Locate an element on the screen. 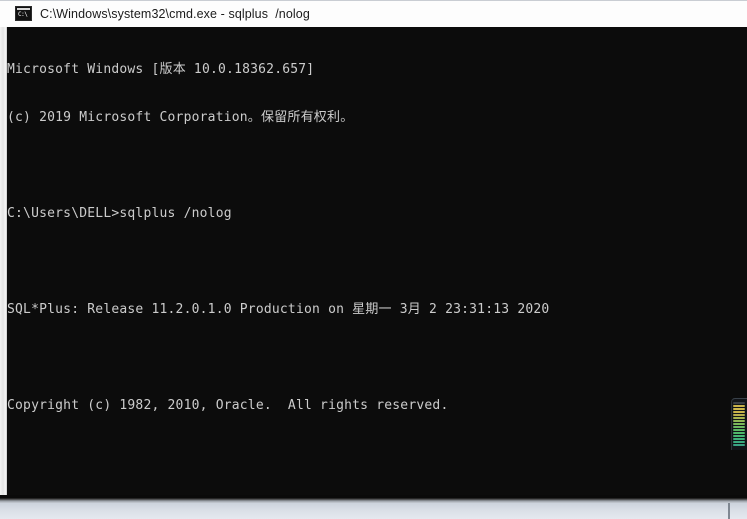 This screenshot has height=519, width=747. window-bottom-border is located at coordinates (373, 499).